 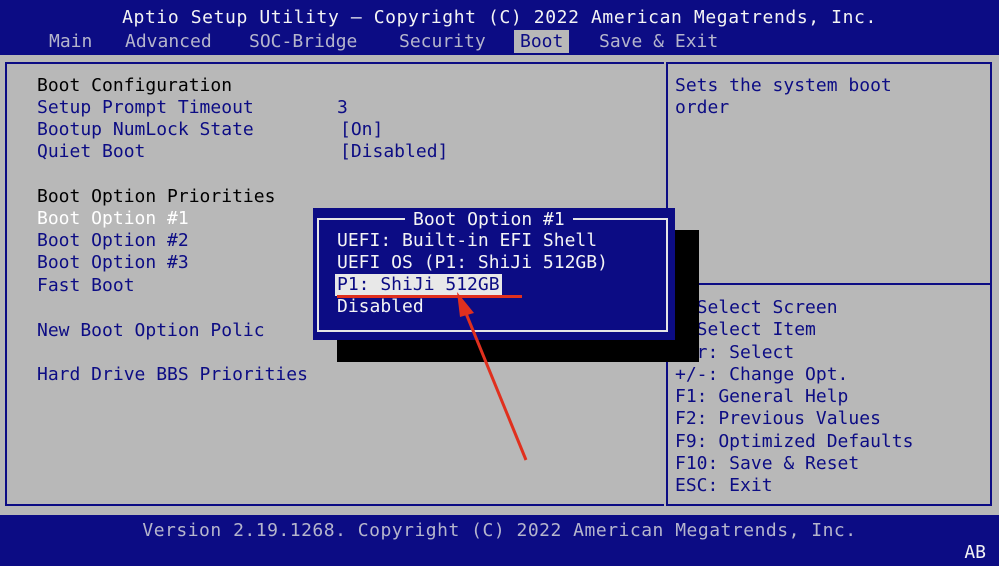 I want to click on key-save-reset: F10: Save & Reset, so click(x=767, y=464).